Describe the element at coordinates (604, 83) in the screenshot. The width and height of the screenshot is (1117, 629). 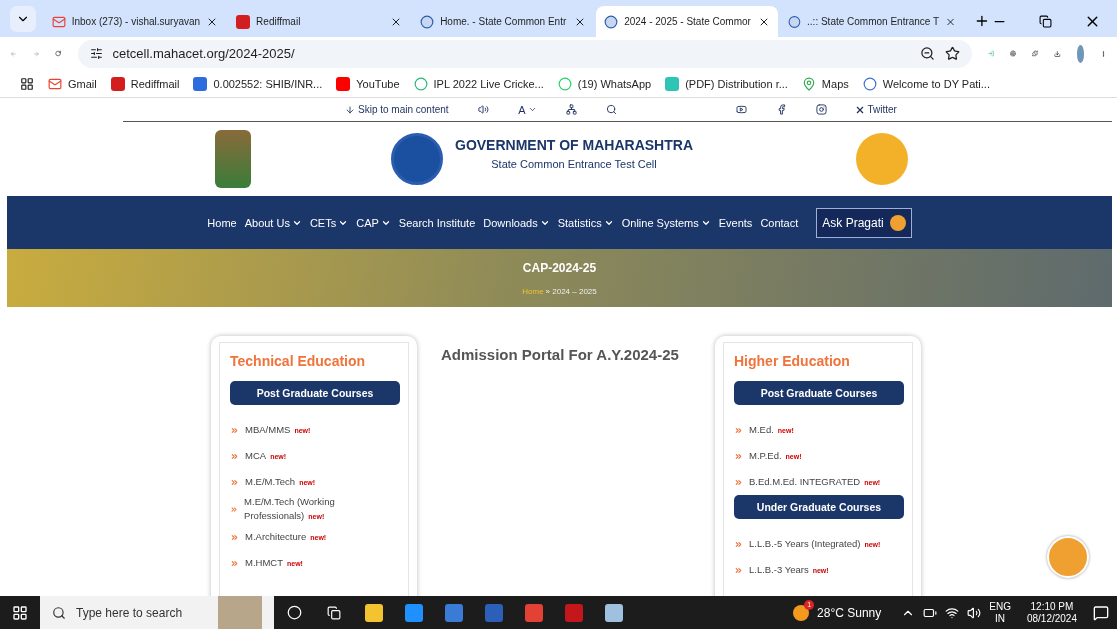
I see `bookmark: (19) WhatsApp` at that location.